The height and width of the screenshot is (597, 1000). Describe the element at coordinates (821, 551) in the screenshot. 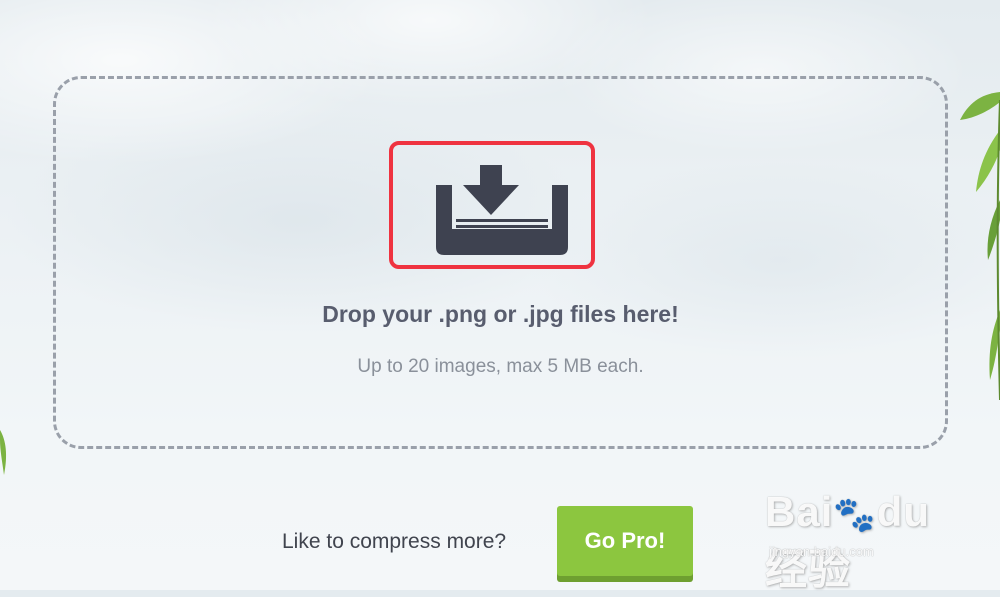

I see `watermark-url: jingyan.baidu.com` at that location.